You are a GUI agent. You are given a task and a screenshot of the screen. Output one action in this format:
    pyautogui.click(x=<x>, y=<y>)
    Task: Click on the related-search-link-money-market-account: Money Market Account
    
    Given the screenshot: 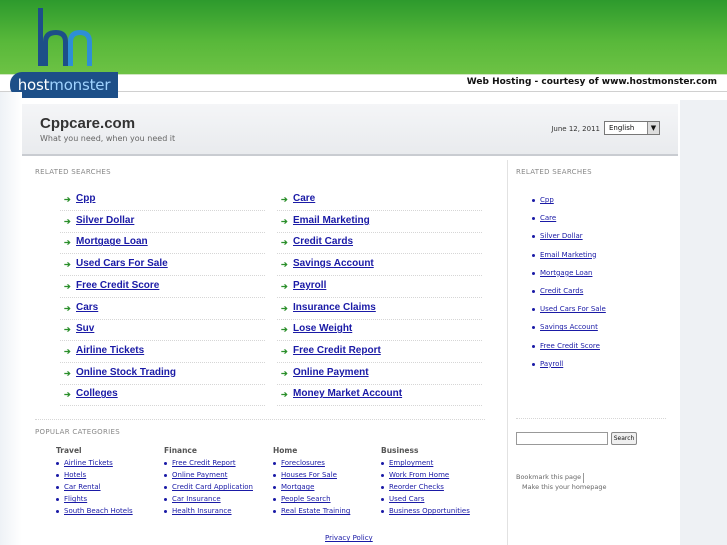 What is the action you would take?
    pyautogui.click(x=347, y=393)
    